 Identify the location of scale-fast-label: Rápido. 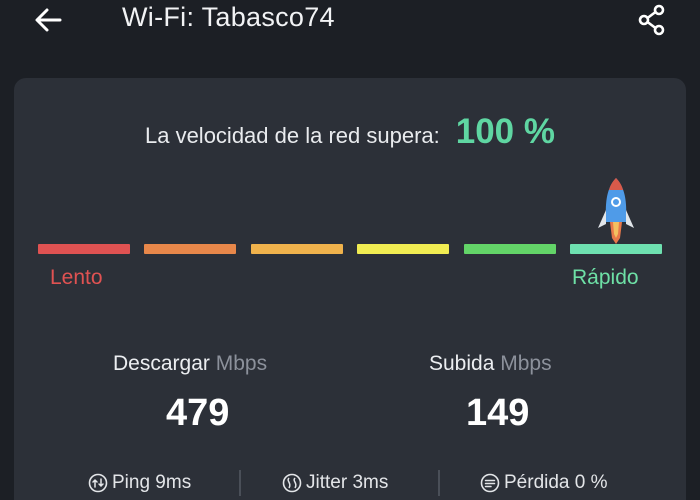
(605, 277).